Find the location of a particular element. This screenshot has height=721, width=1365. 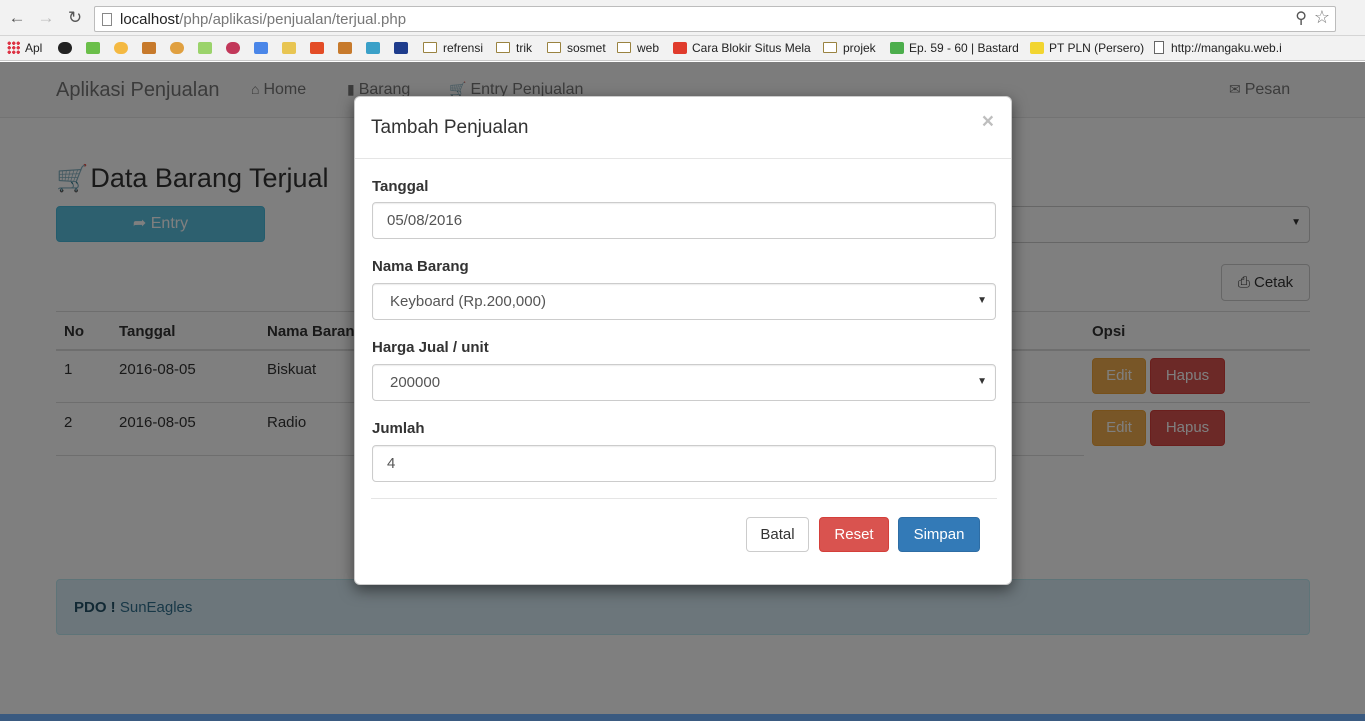

bookmark-folder-projek: projek is located at coordinates (849, 48).